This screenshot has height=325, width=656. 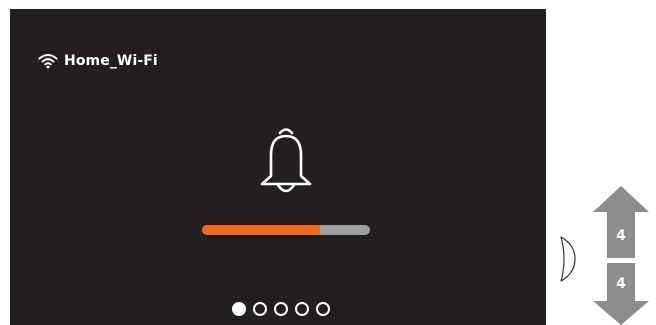 I want to click on arrow-up-icon, so click(x=621, y=224).